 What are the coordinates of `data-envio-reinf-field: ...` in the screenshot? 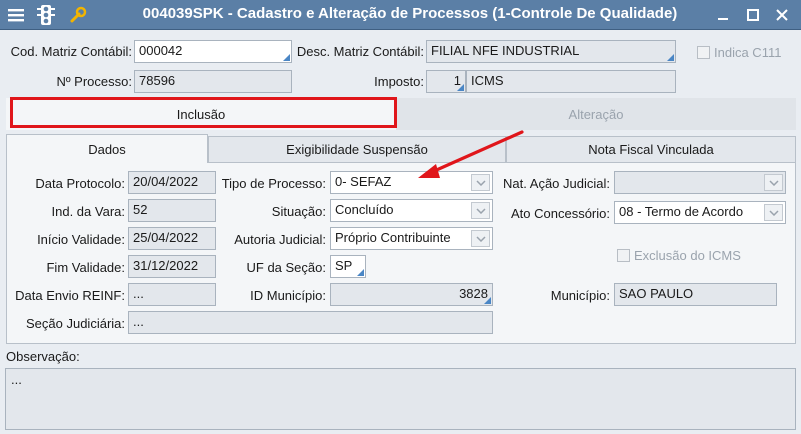 It's located at (172, 294).